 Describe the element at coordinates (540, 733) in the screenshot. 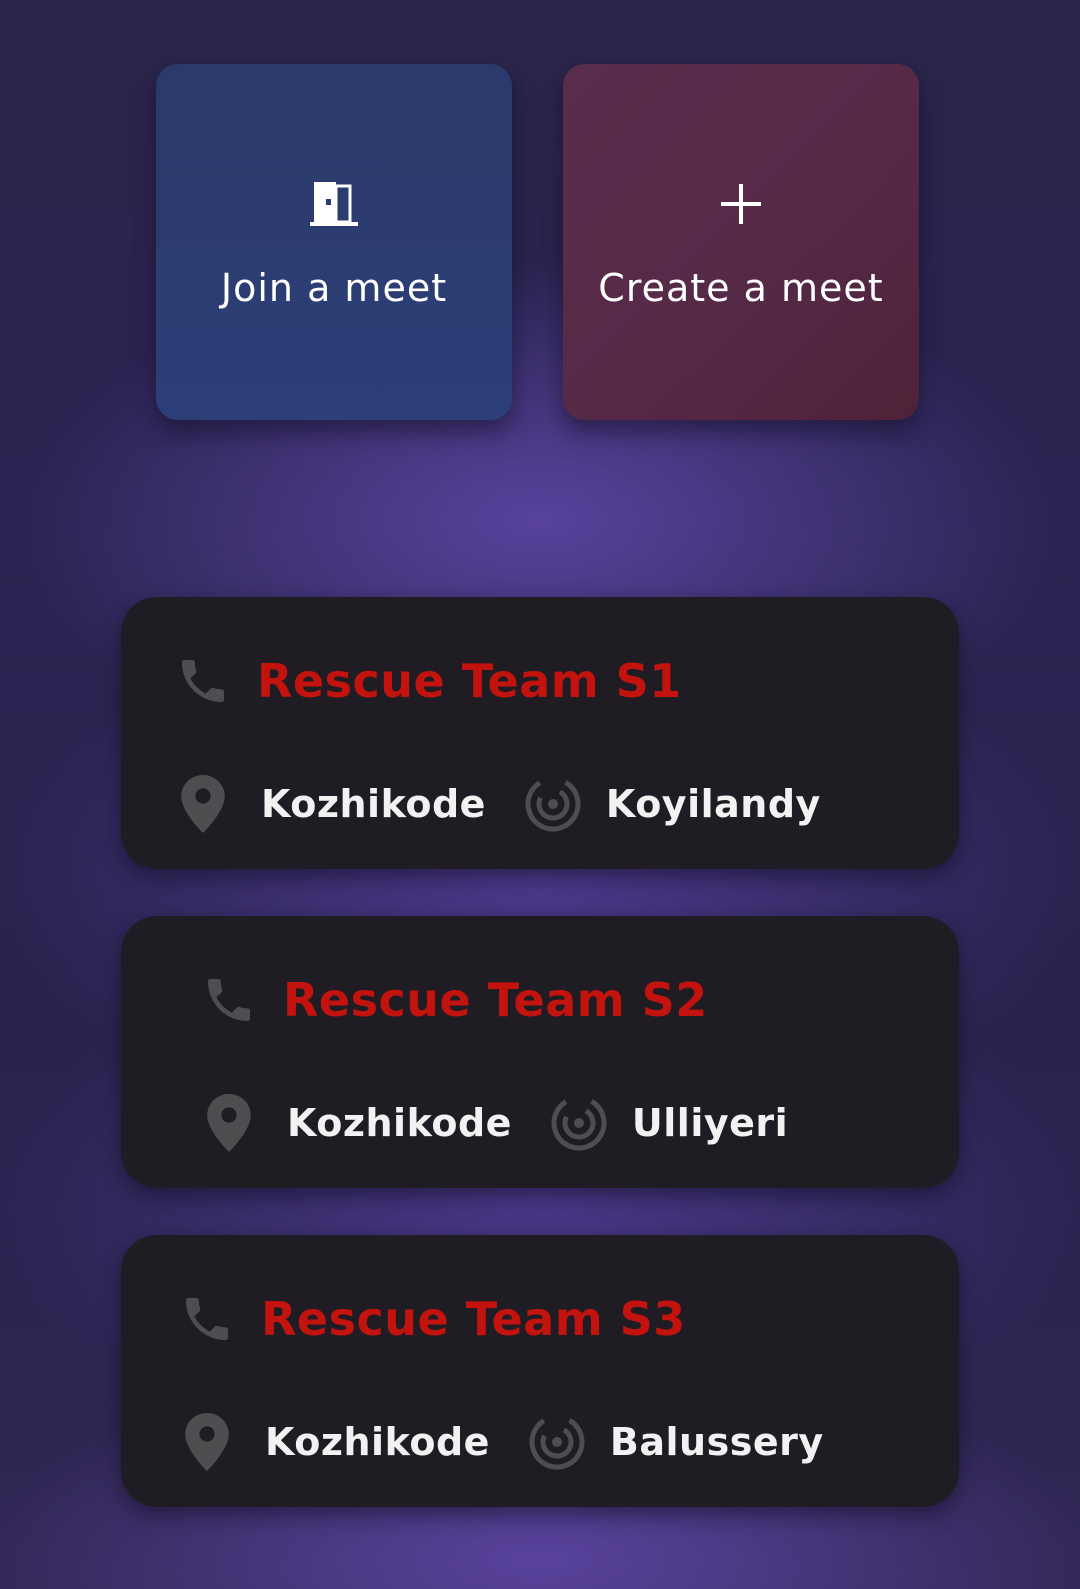

I see `team-card: Rescue Team S1 Kozhikode Koyilandy` at that location.